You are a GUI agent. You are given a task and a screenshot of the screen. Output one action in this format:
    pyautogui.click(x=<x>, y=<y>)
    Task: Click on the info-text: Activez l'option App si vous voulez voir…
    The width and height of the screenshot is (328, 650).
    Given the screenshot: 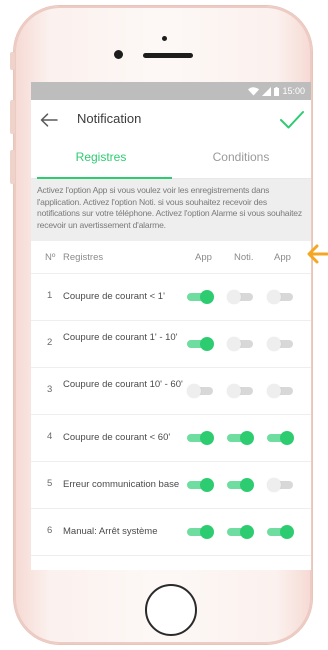 What is the action you would take?
    pyautogui.click(x=171, y=210)
    